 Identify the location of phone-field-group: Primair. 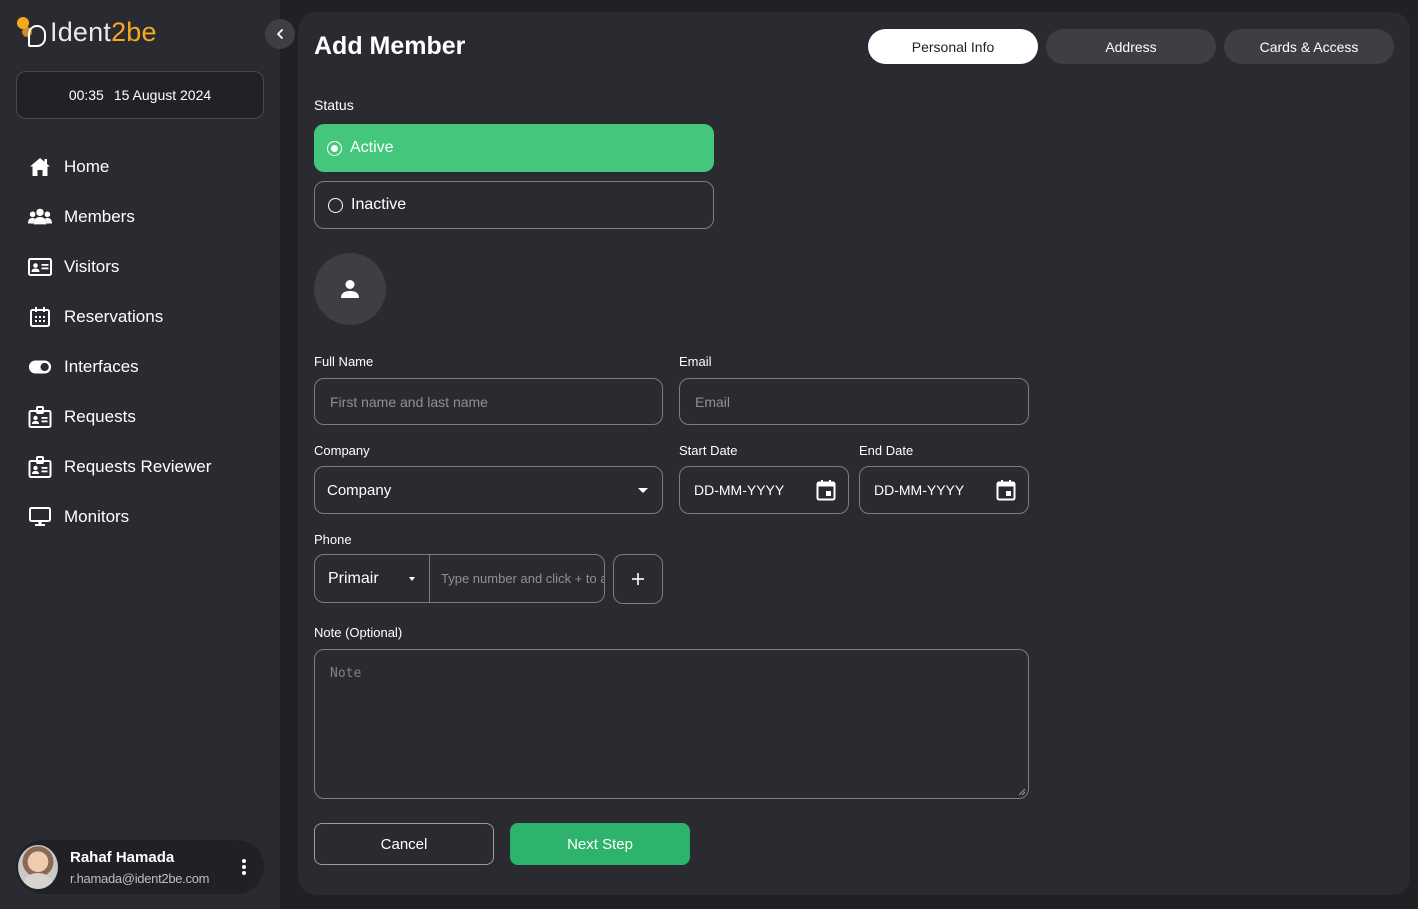
(459, 578).